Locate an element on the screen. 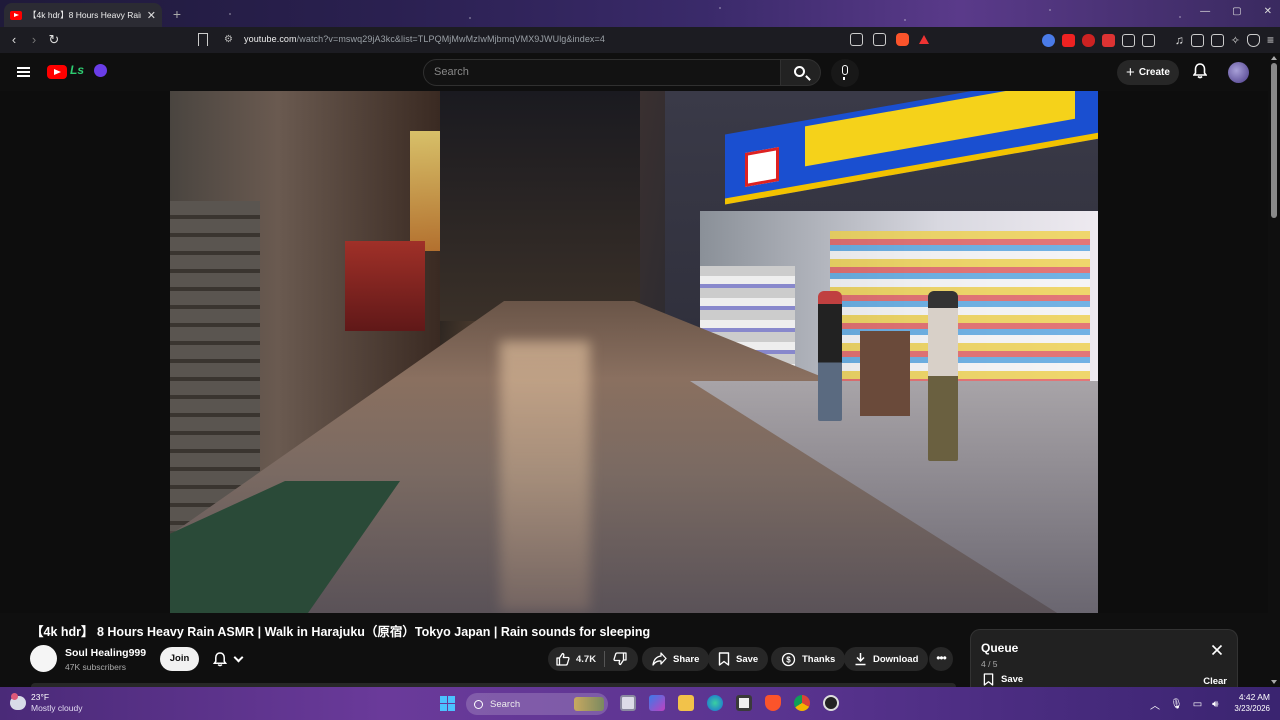 The width and height of the screenshot is (1280, 720). chevron-down-icon is located at coordinates (238, 657).